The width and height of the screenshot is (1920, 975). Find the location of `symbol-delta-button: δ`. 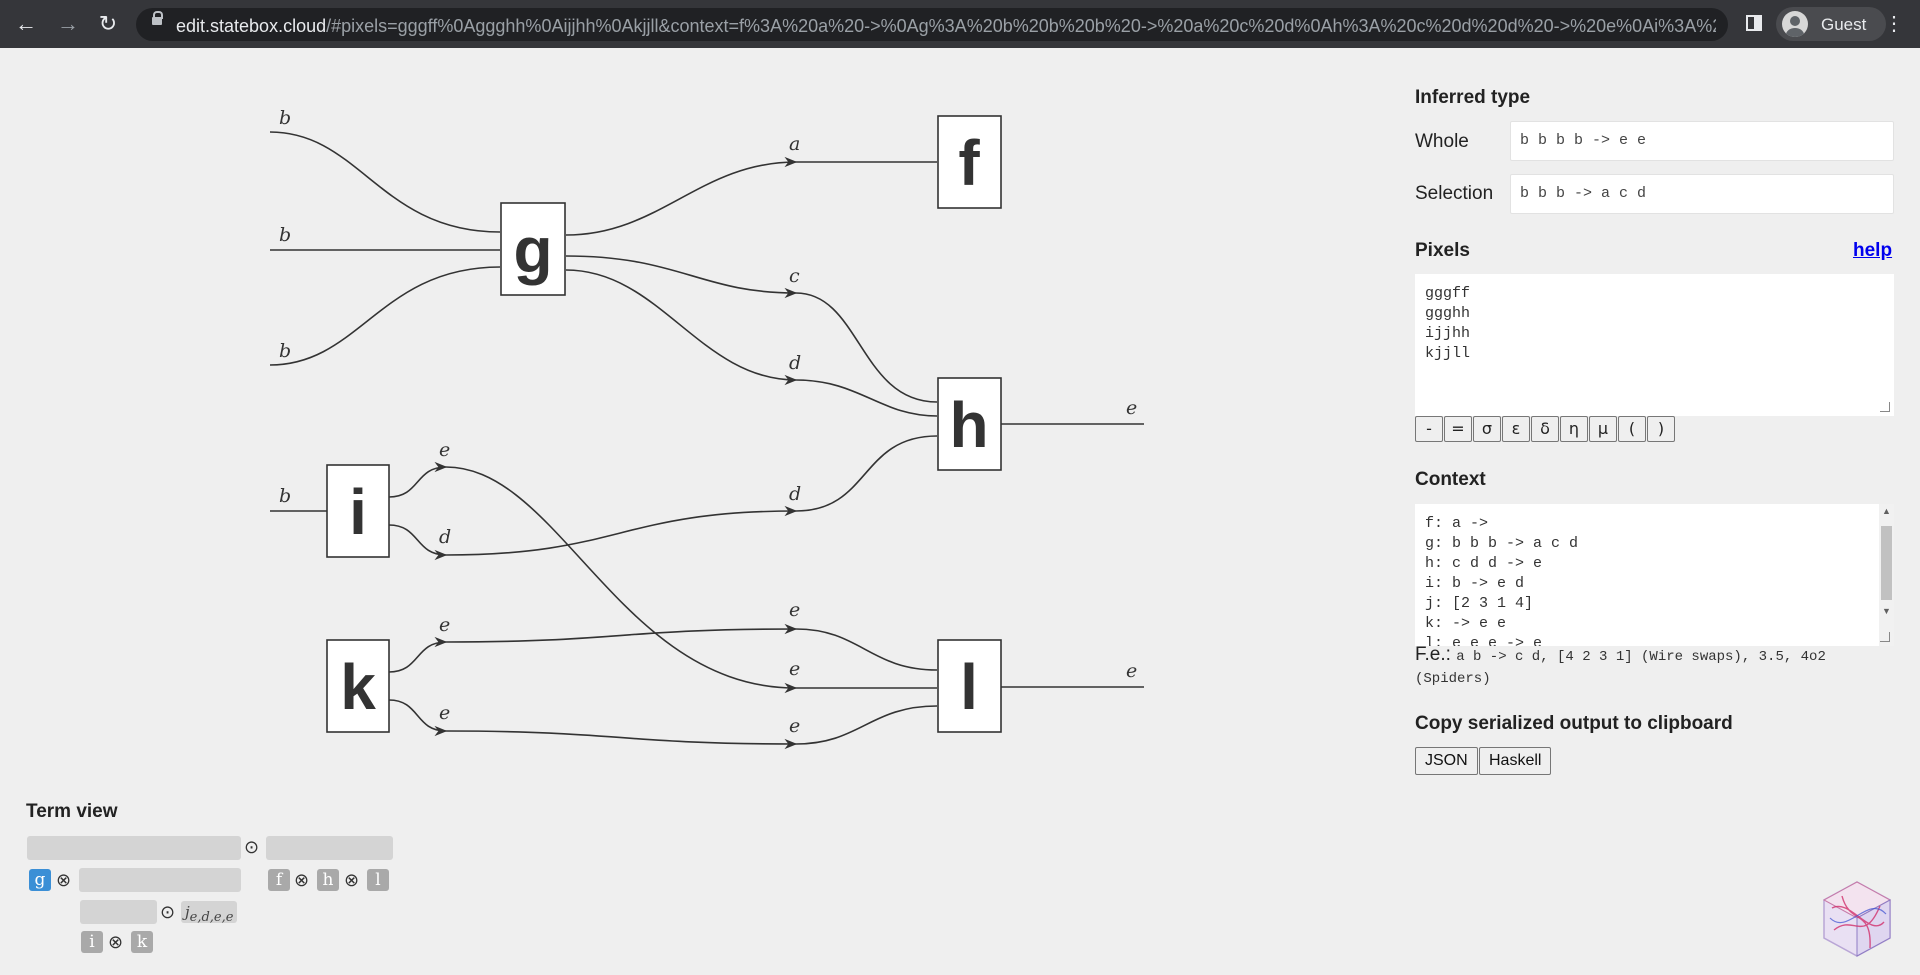

symbol-delta-button: δ is located at coordinates (1545, 429).